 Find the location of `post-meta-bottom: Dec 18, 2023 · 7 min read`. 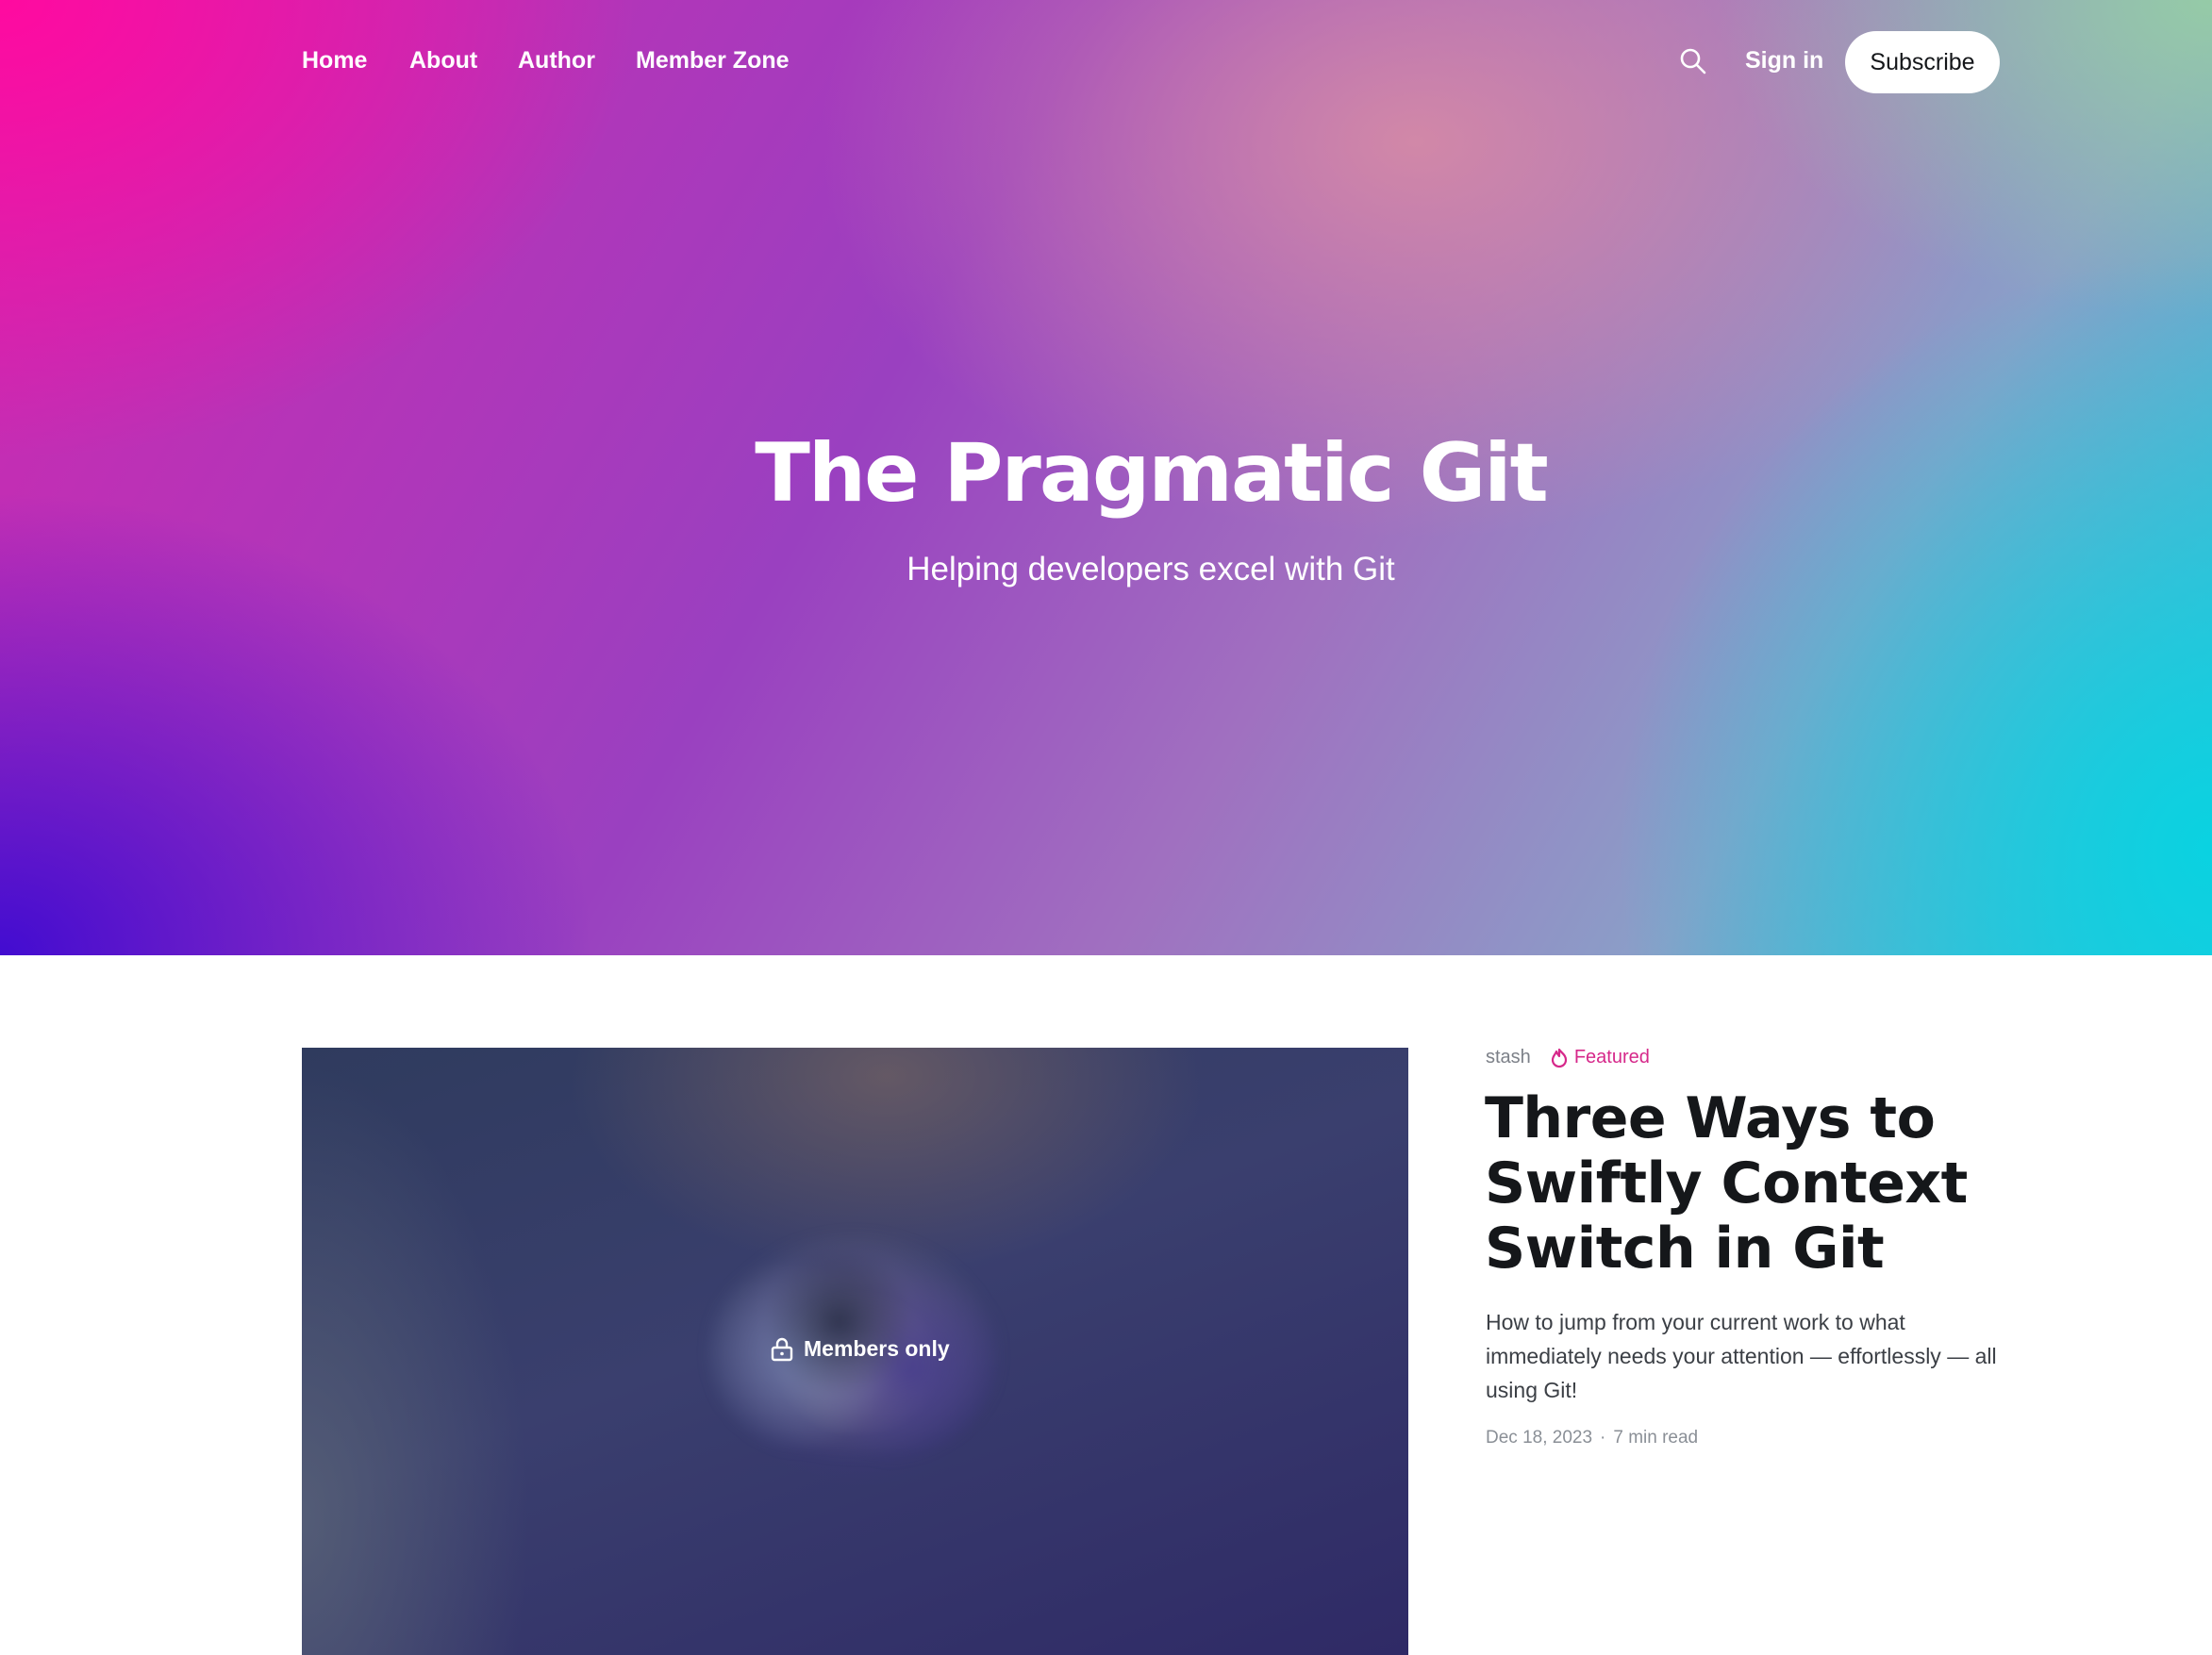

post-meta-bottom: Dec 18, 2023 · 7 min read is located at coordinates (1592, 1438).